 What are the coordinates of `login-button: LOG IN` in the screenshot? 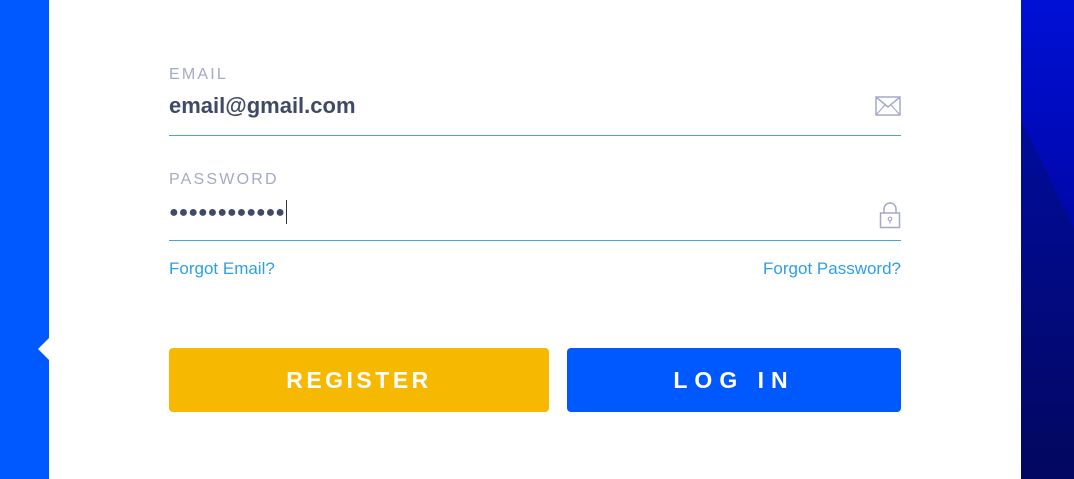 It's located at (734, 380).